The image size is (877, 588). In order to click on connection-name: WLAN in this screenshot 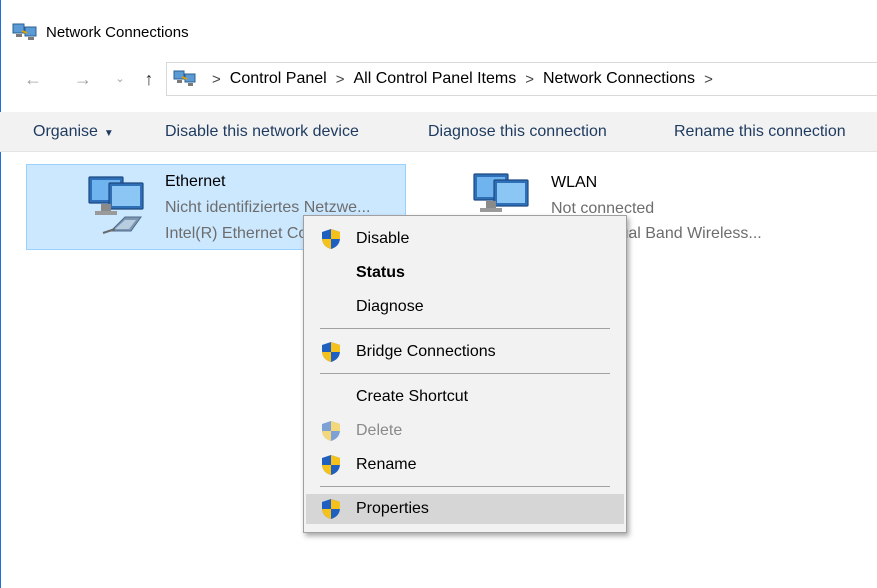, I will do `click(574, 182)`.